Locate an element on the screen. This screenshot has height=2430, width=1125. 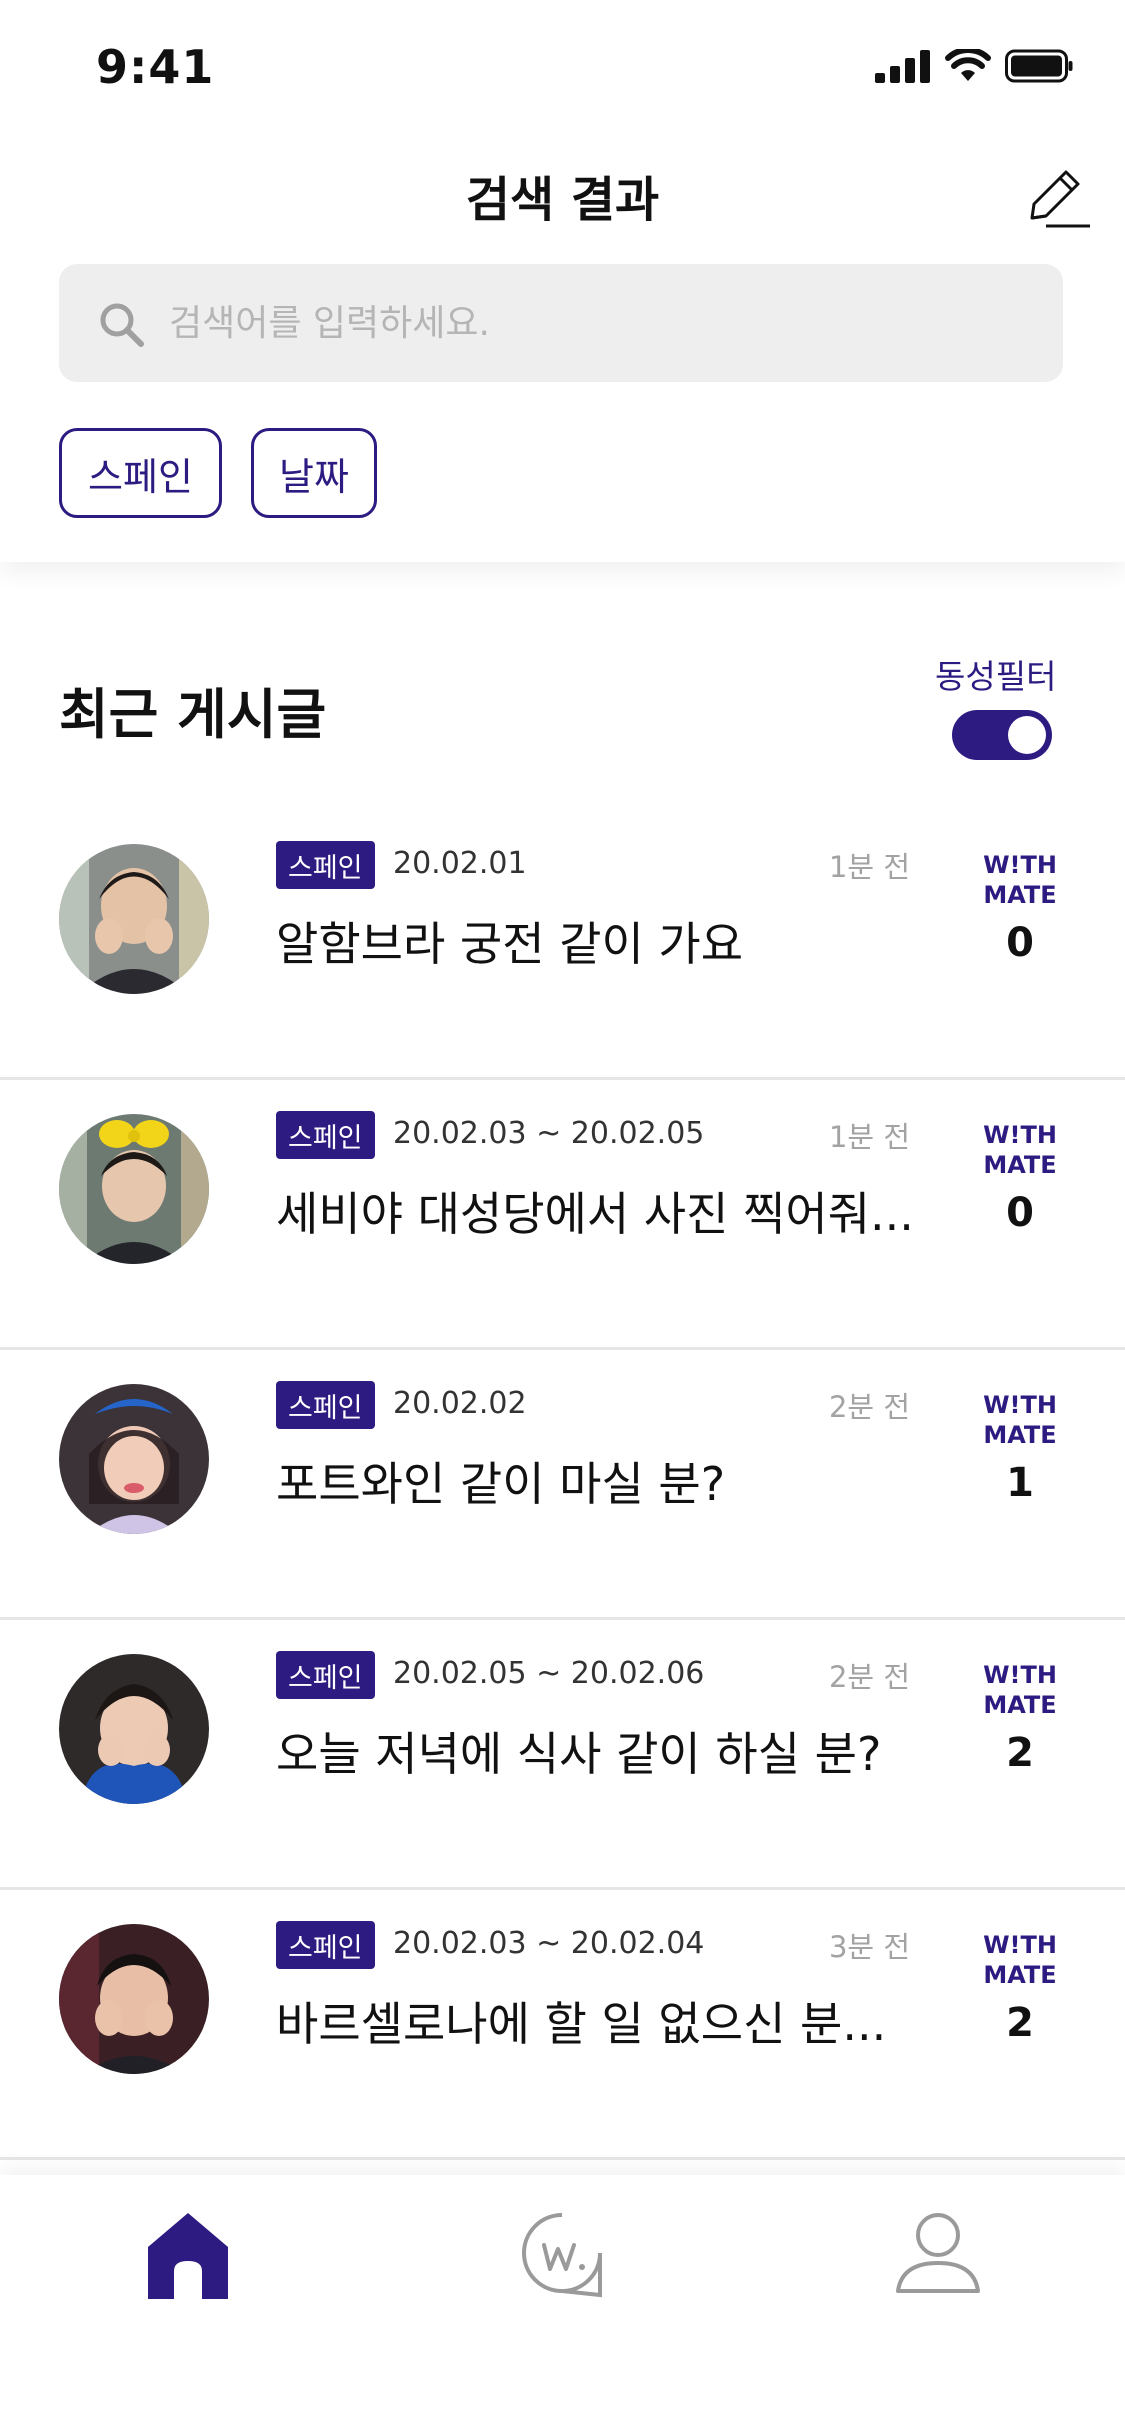
status-icons is located at coordinates (974, 66).